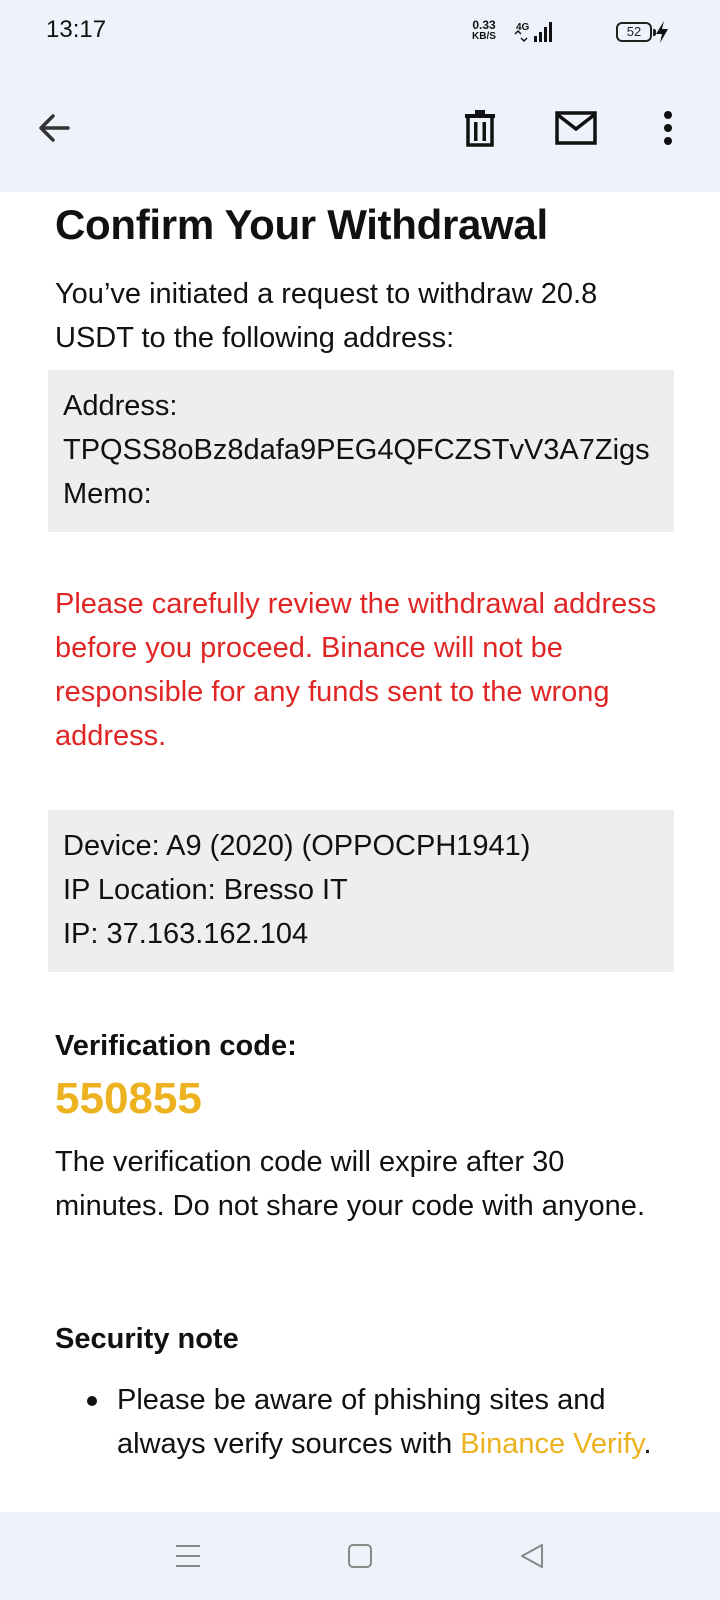 The image size is (720, 1600). What do you see at coordinates (107, 494) in the screenshot?
I see `memo-label: Memo:` at bounding box center [107, 494].